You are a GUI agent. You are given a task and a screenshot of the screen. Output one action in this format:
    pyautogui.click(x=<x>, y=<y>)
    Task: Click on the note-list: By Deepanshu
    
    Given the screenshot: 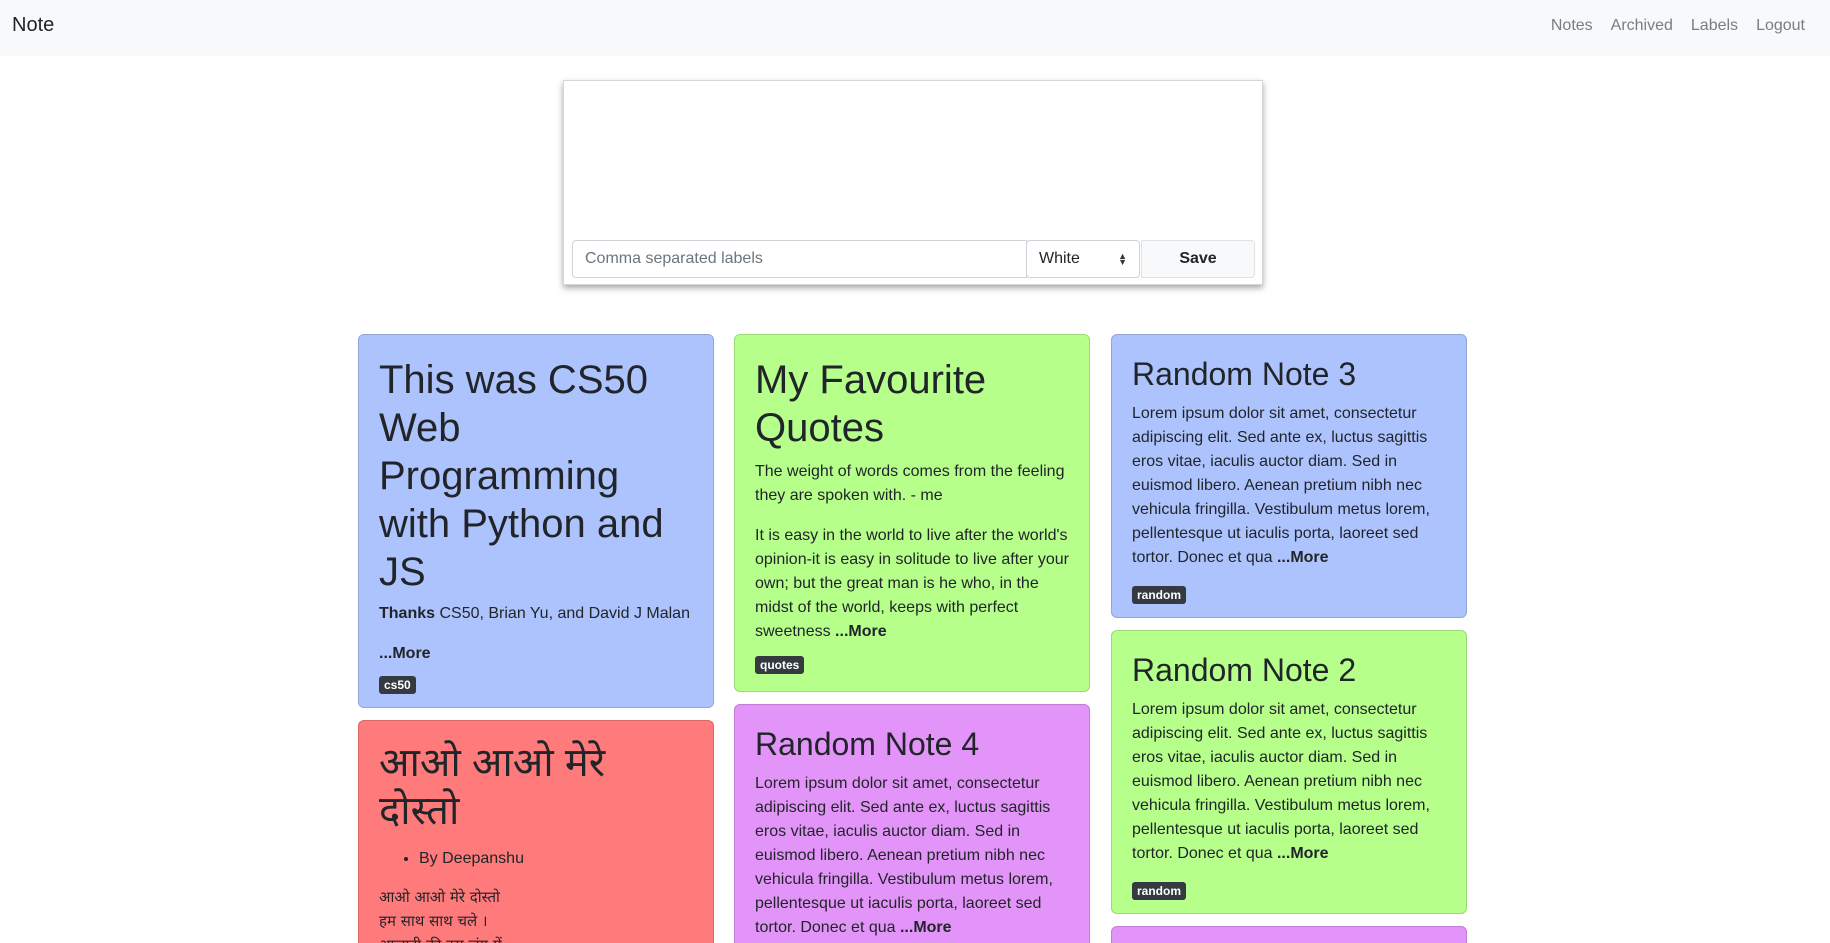 What is the action you would take?
    pyautogui.click(x=556, y=859)
    